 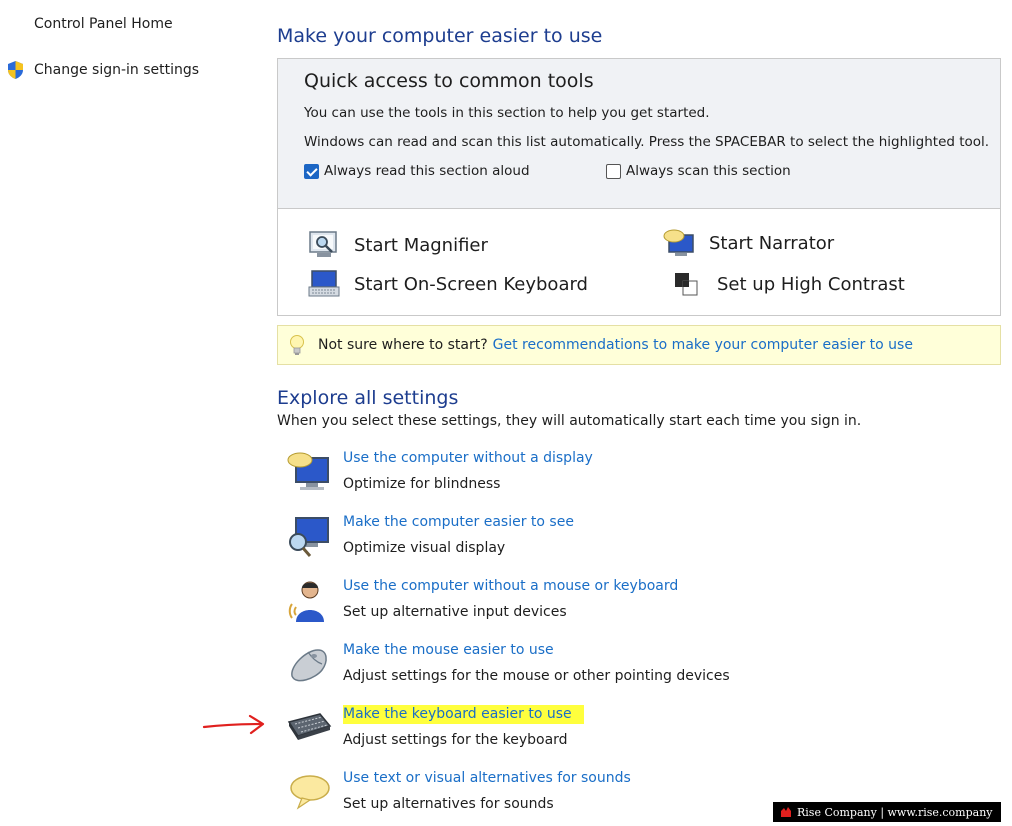 What do you see at coordinates (424, 548) in the screenshot?
I see `setting-desc: Optimize visual display` at bounding box center [424, 548].